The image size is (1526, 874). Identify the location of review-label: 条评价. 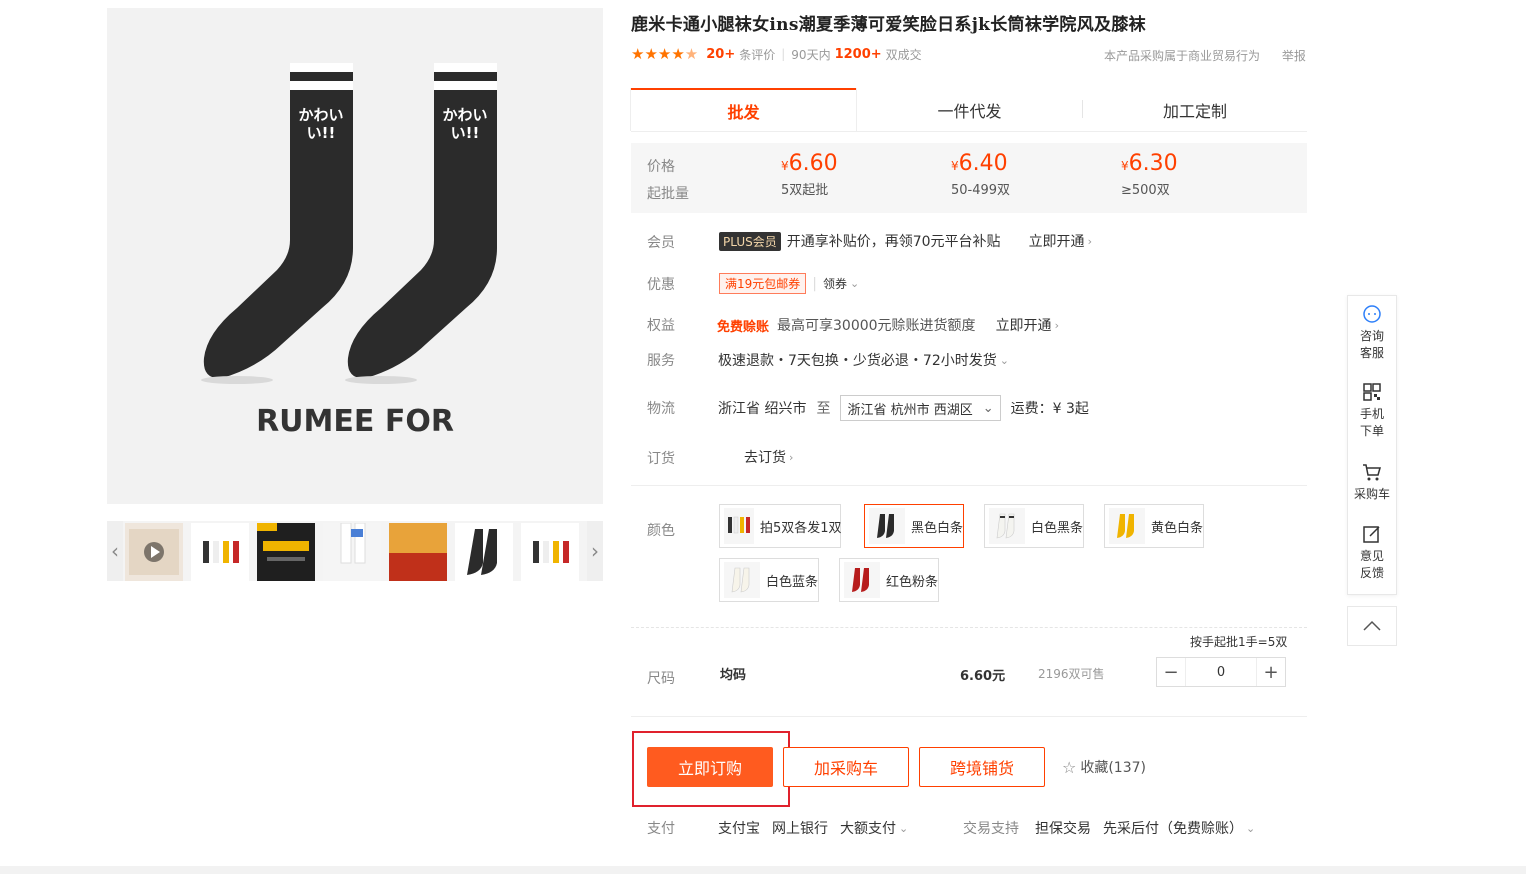
(757, 54).